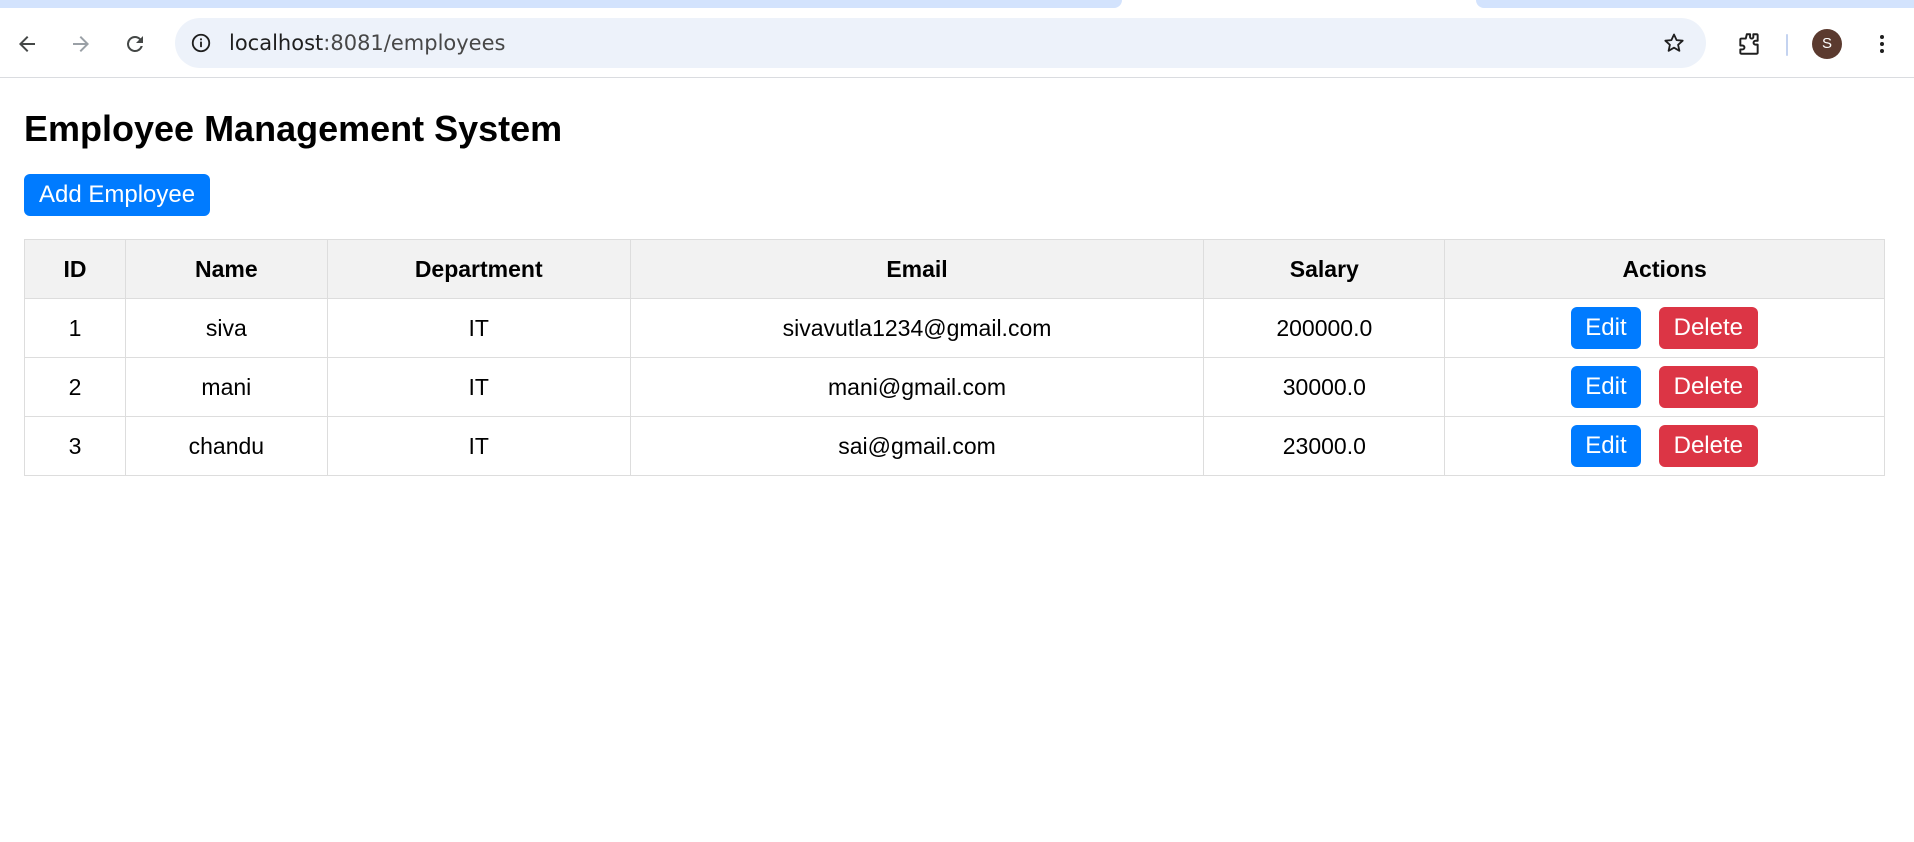  I want to click on column-header-salary: Salary, so click(1324, 269).